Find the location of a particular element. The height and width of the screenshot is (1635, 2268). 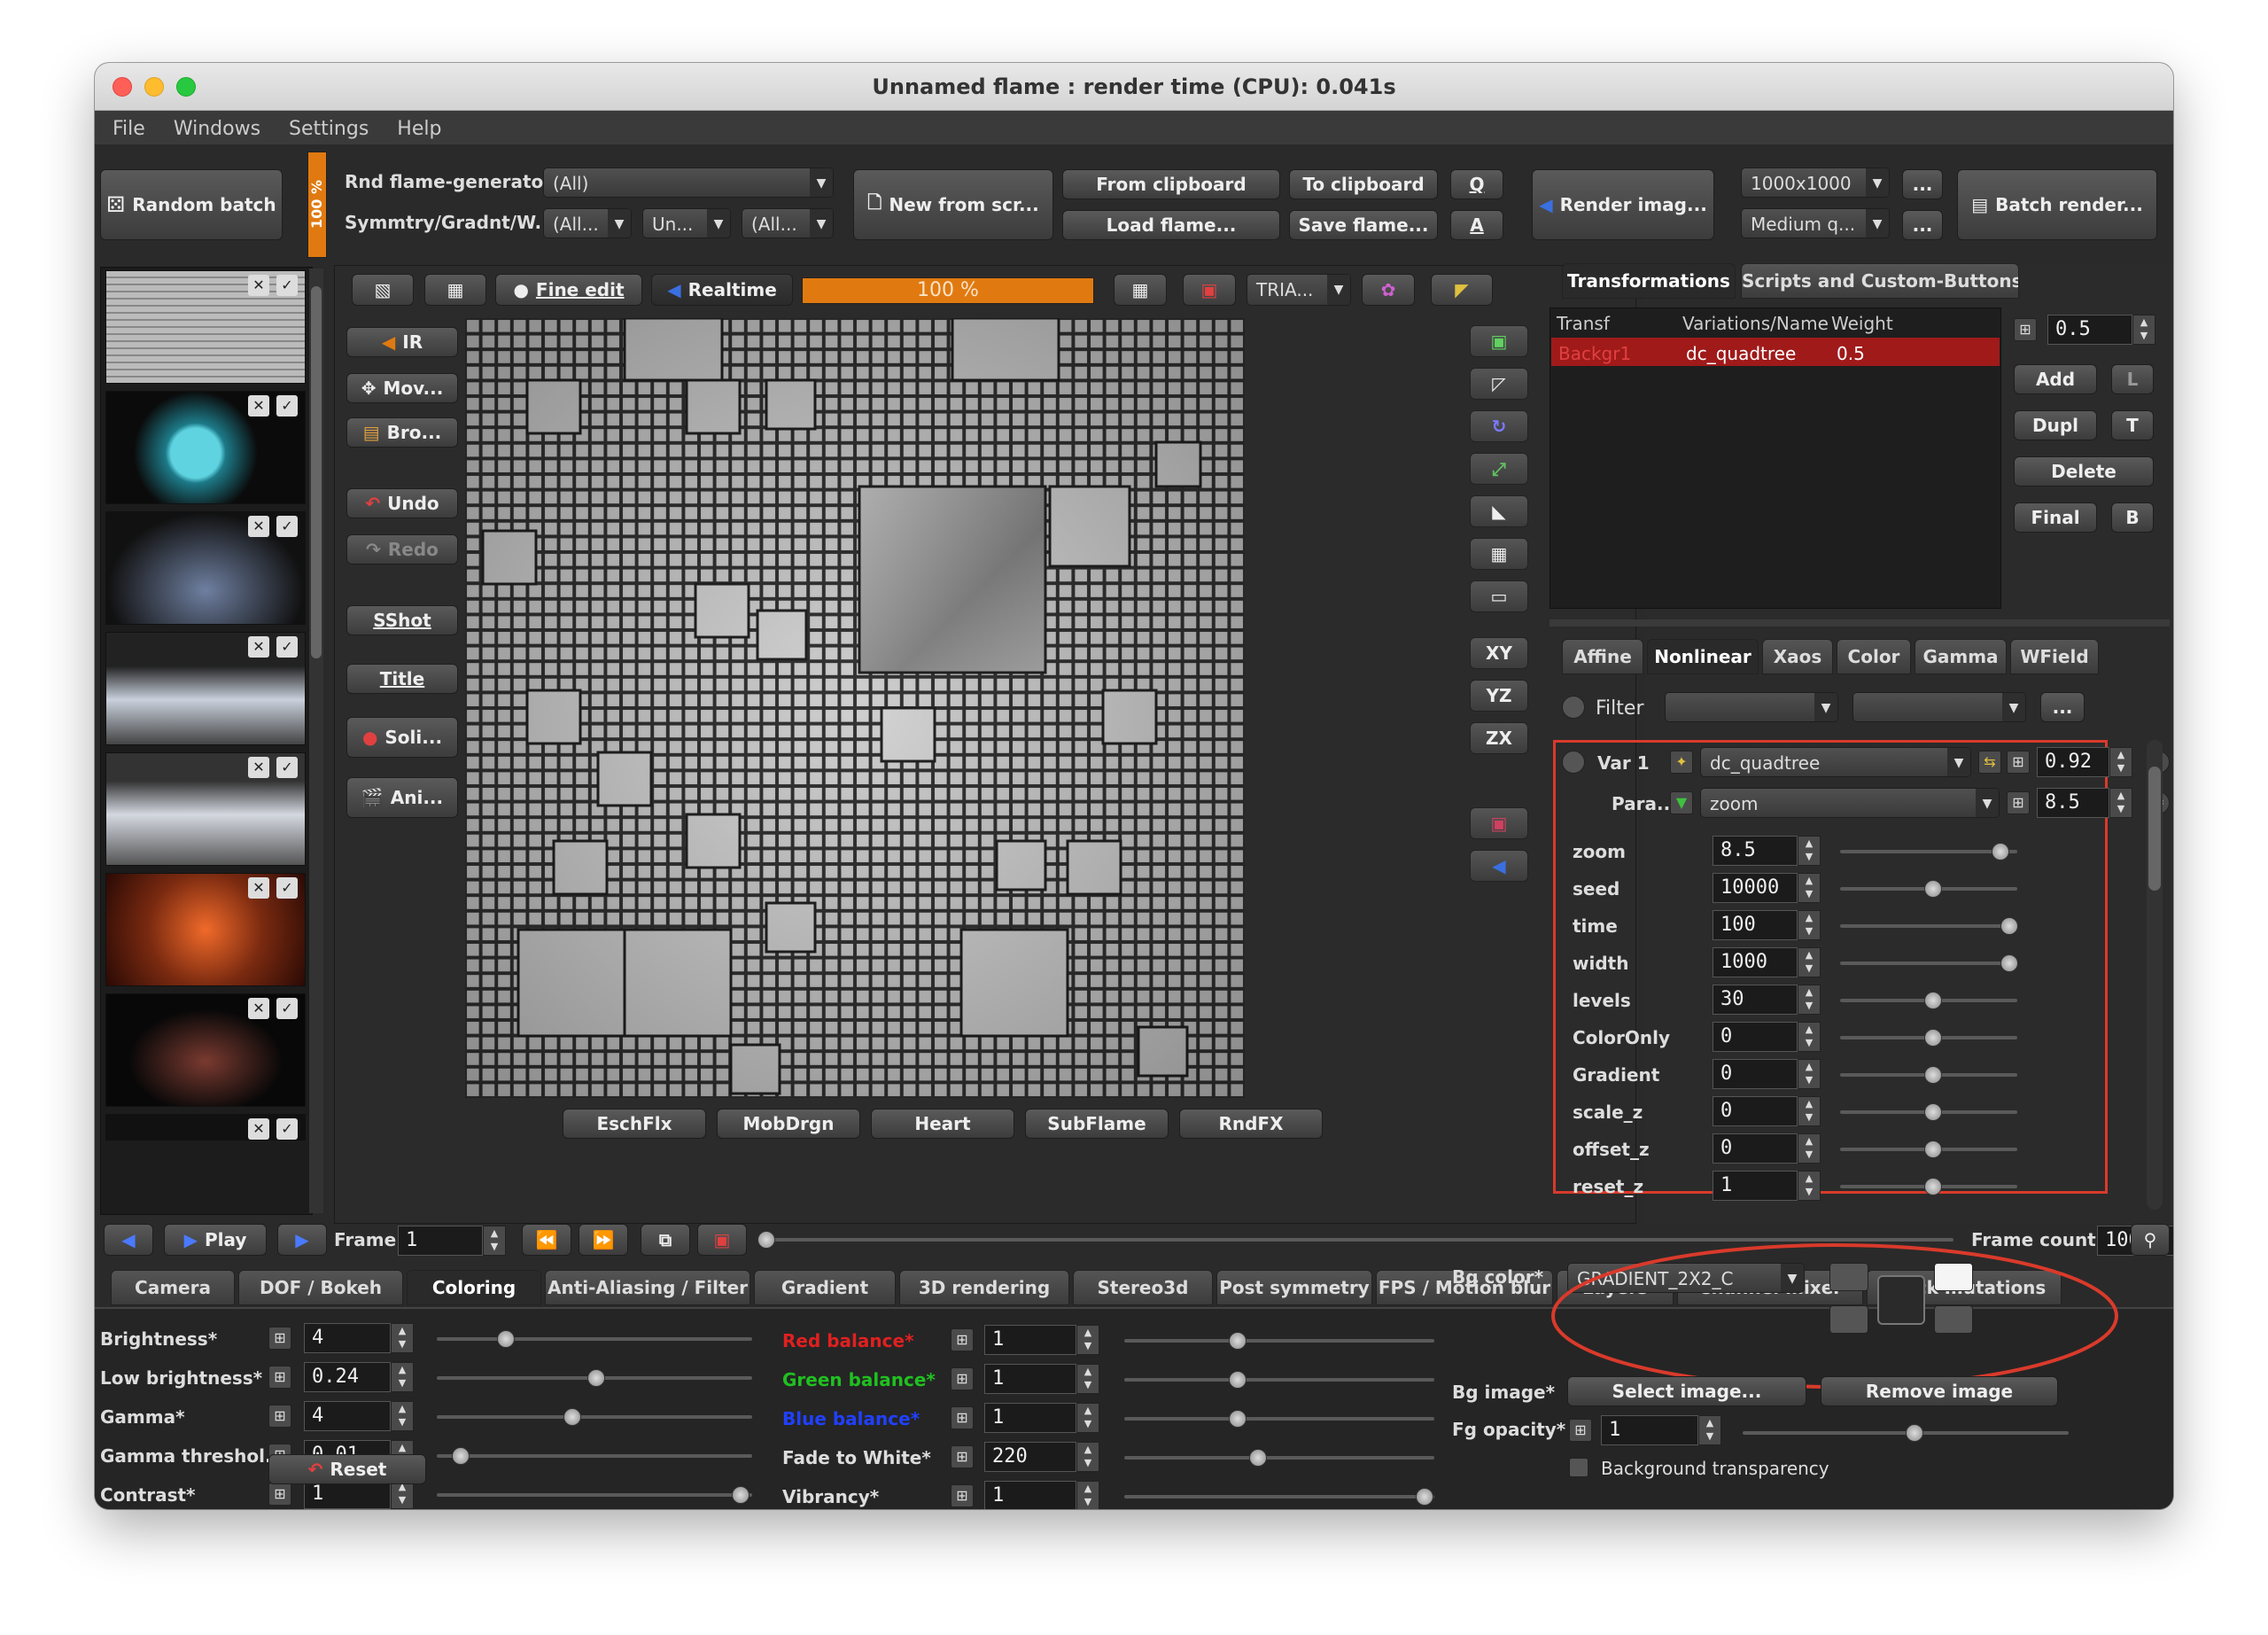

add-button: Add is located at coordinates (2055, 379).